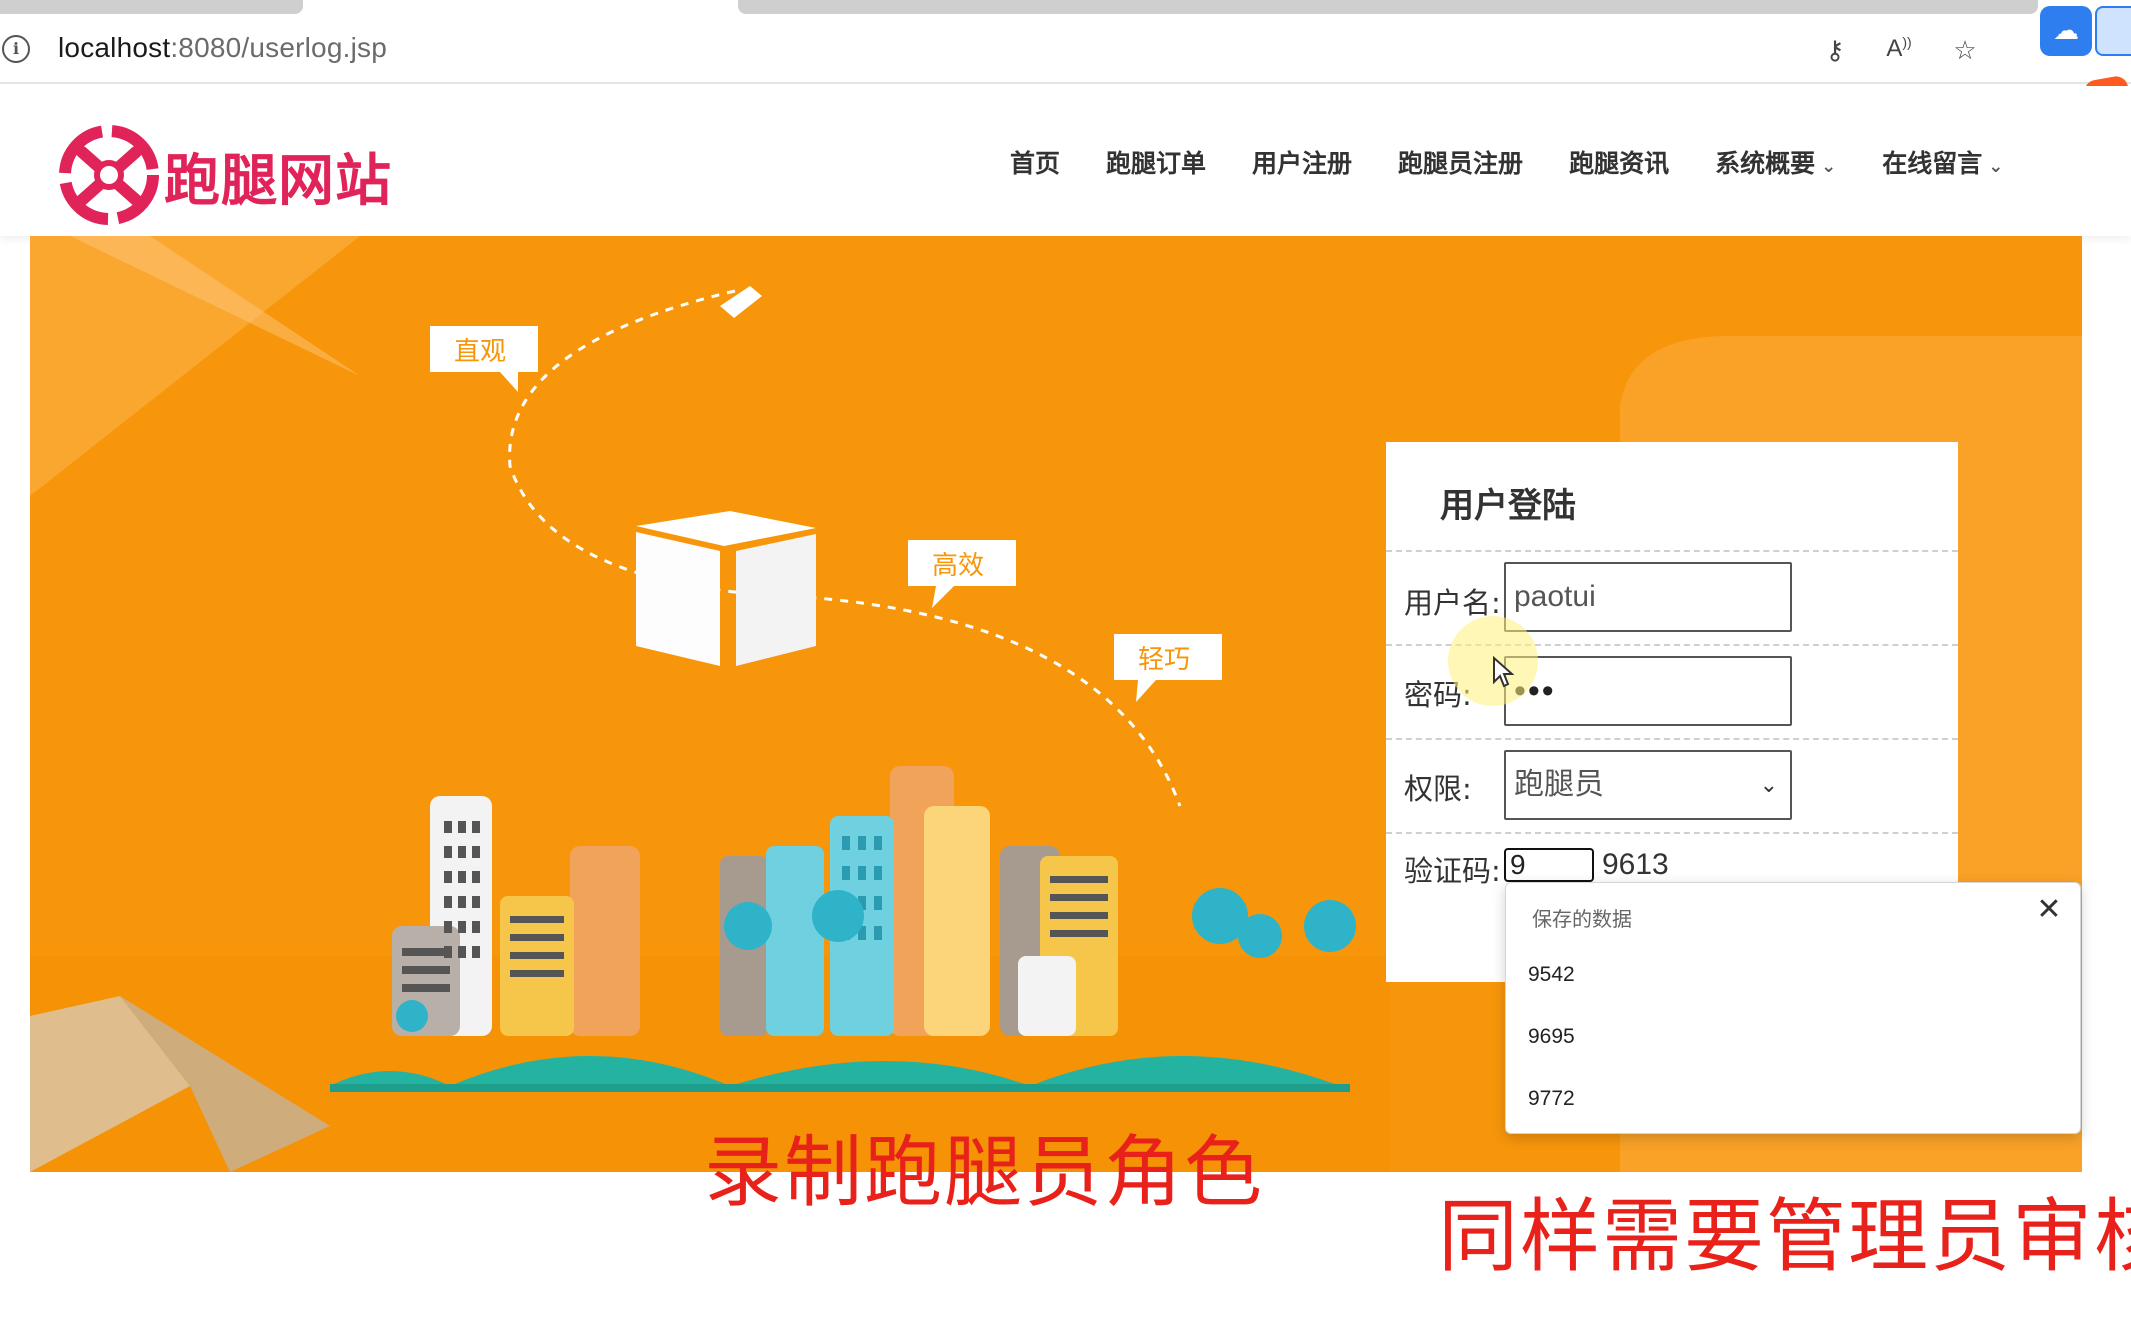 The width and height of the screenshot is (2131, 1332). I want to click on nav-online-message: 在线留言 ⌄, so click(1942, 162).